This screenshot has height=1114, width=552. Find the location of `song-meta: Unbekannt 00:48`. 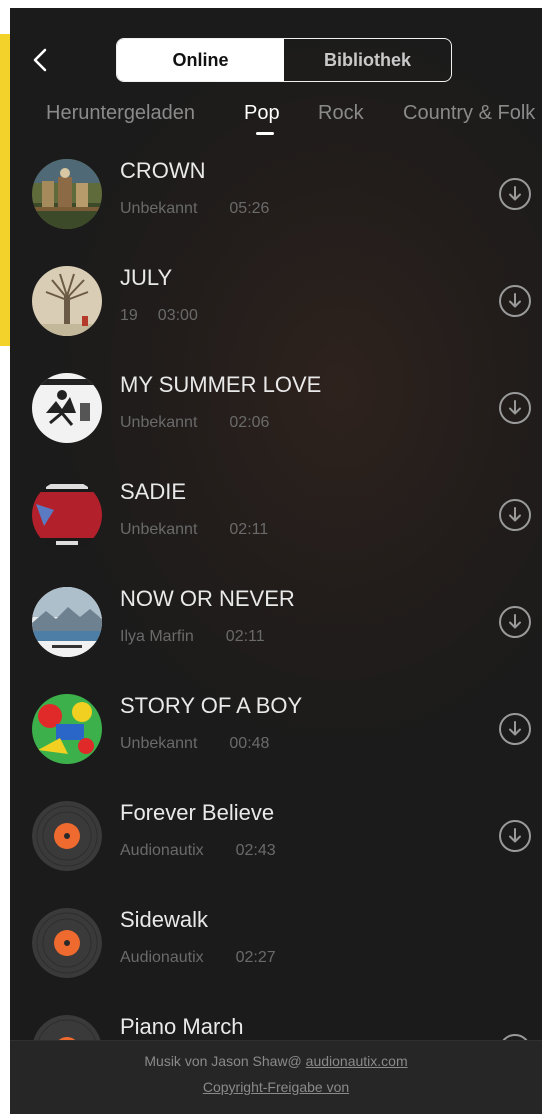

song-meta: Unbekannt 00:48 is located at coordinates (194, 744).